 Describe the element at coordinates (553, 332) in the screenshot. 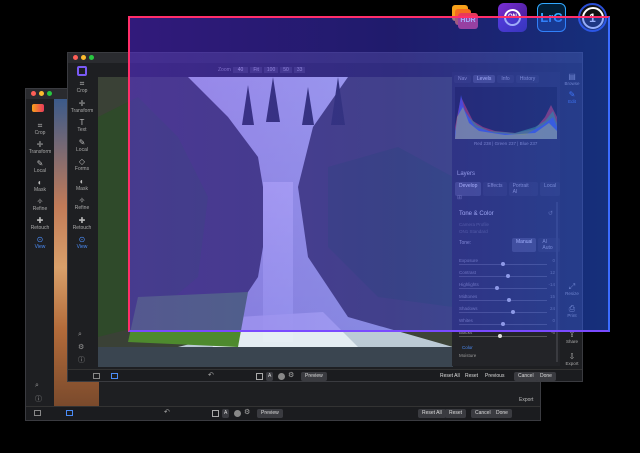

I see `slider-value: -6` at that location.